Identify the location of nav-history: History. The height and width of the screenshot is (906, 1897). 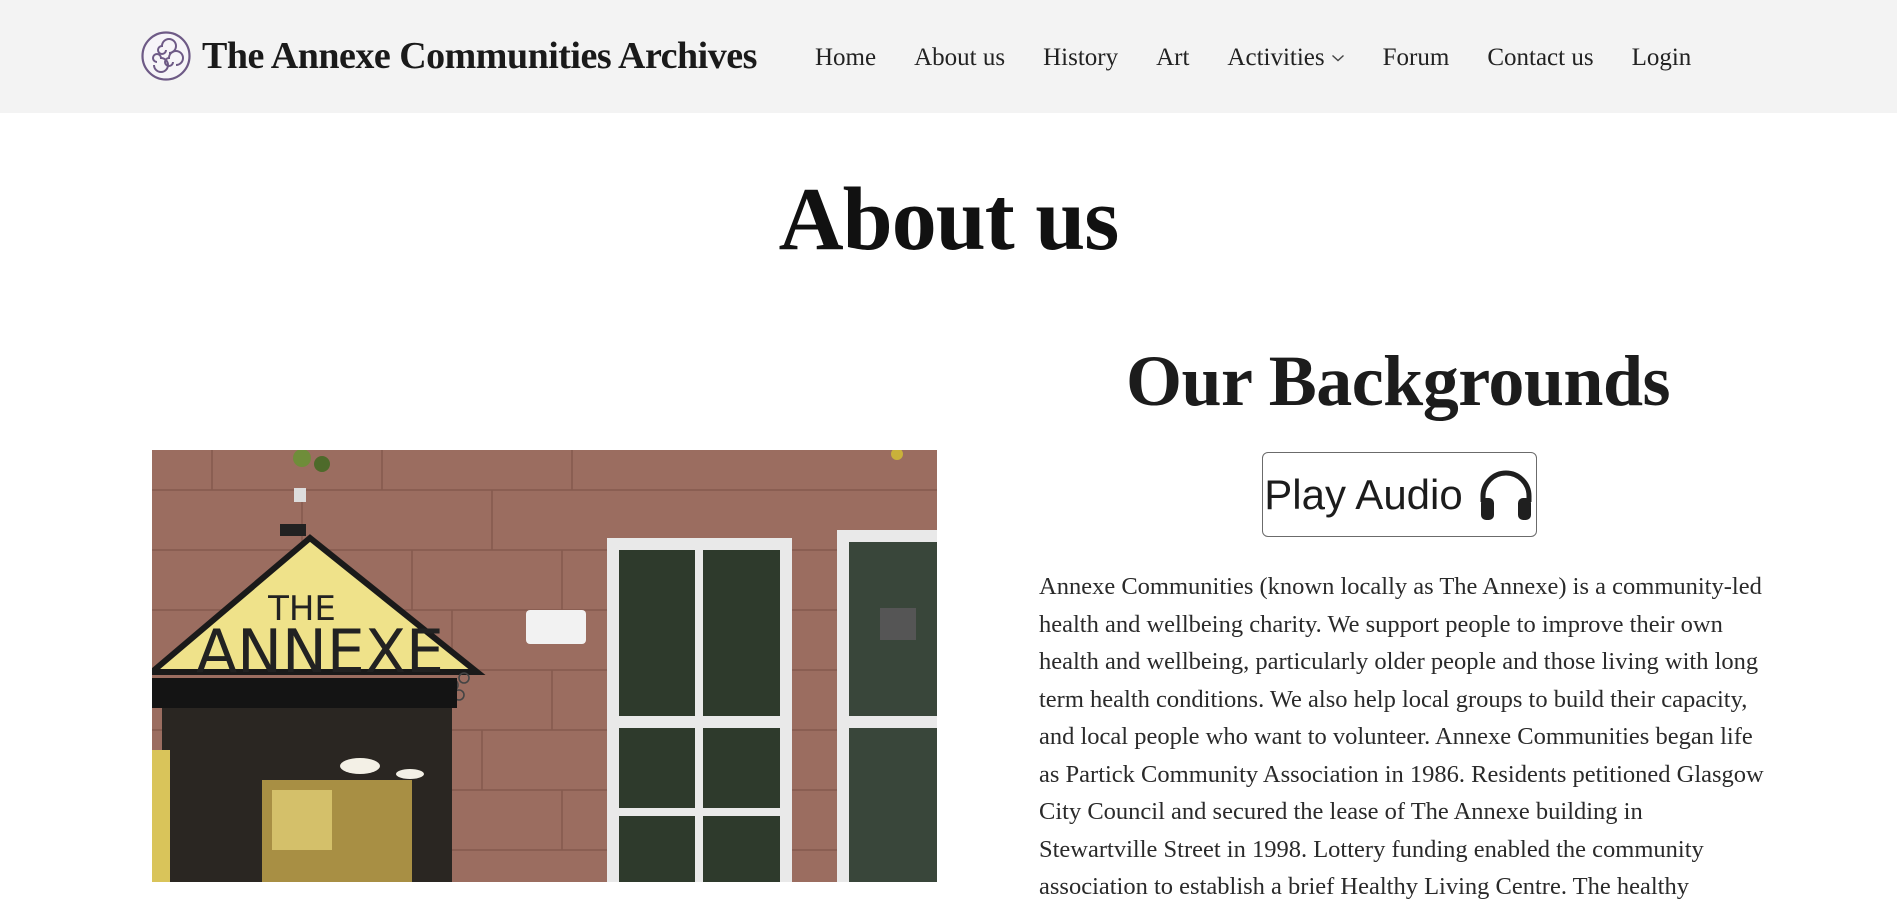
(1080, 58).